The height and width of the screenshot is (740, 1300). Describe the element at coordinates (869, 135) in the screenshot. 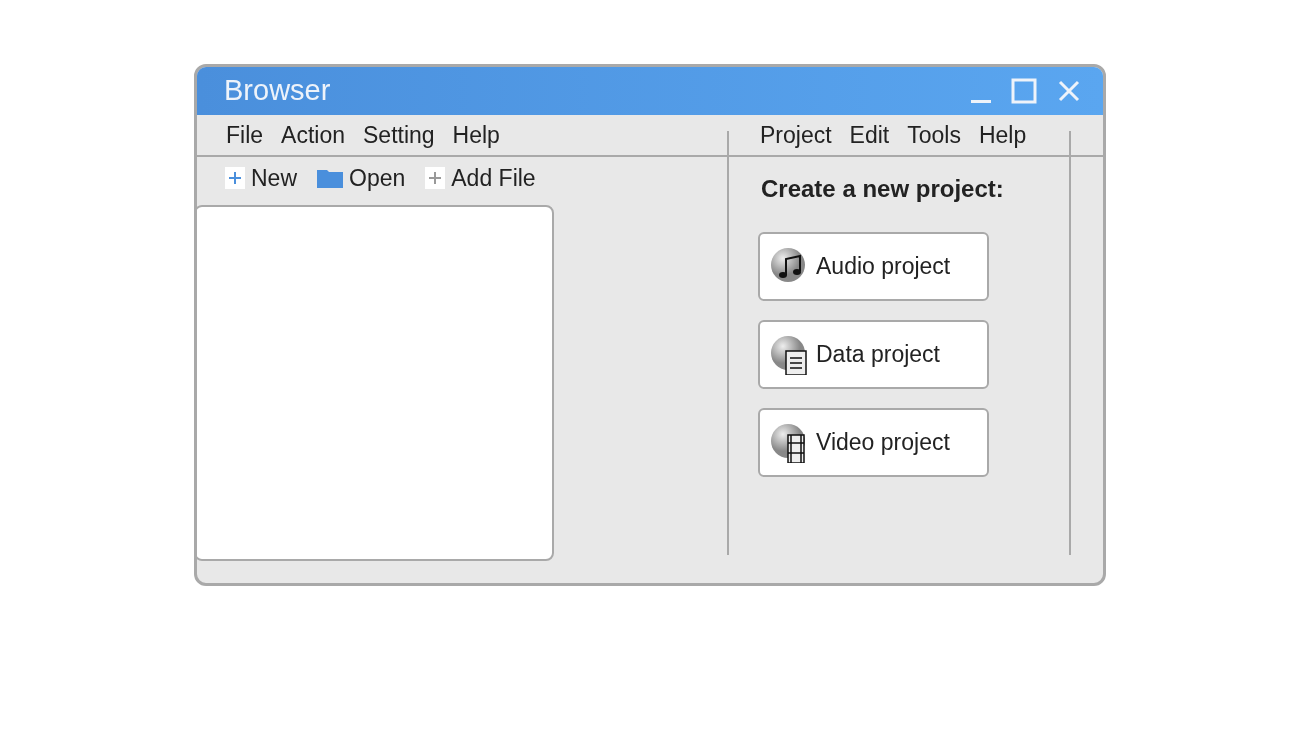

I see `menu-item: Edit` at that location.